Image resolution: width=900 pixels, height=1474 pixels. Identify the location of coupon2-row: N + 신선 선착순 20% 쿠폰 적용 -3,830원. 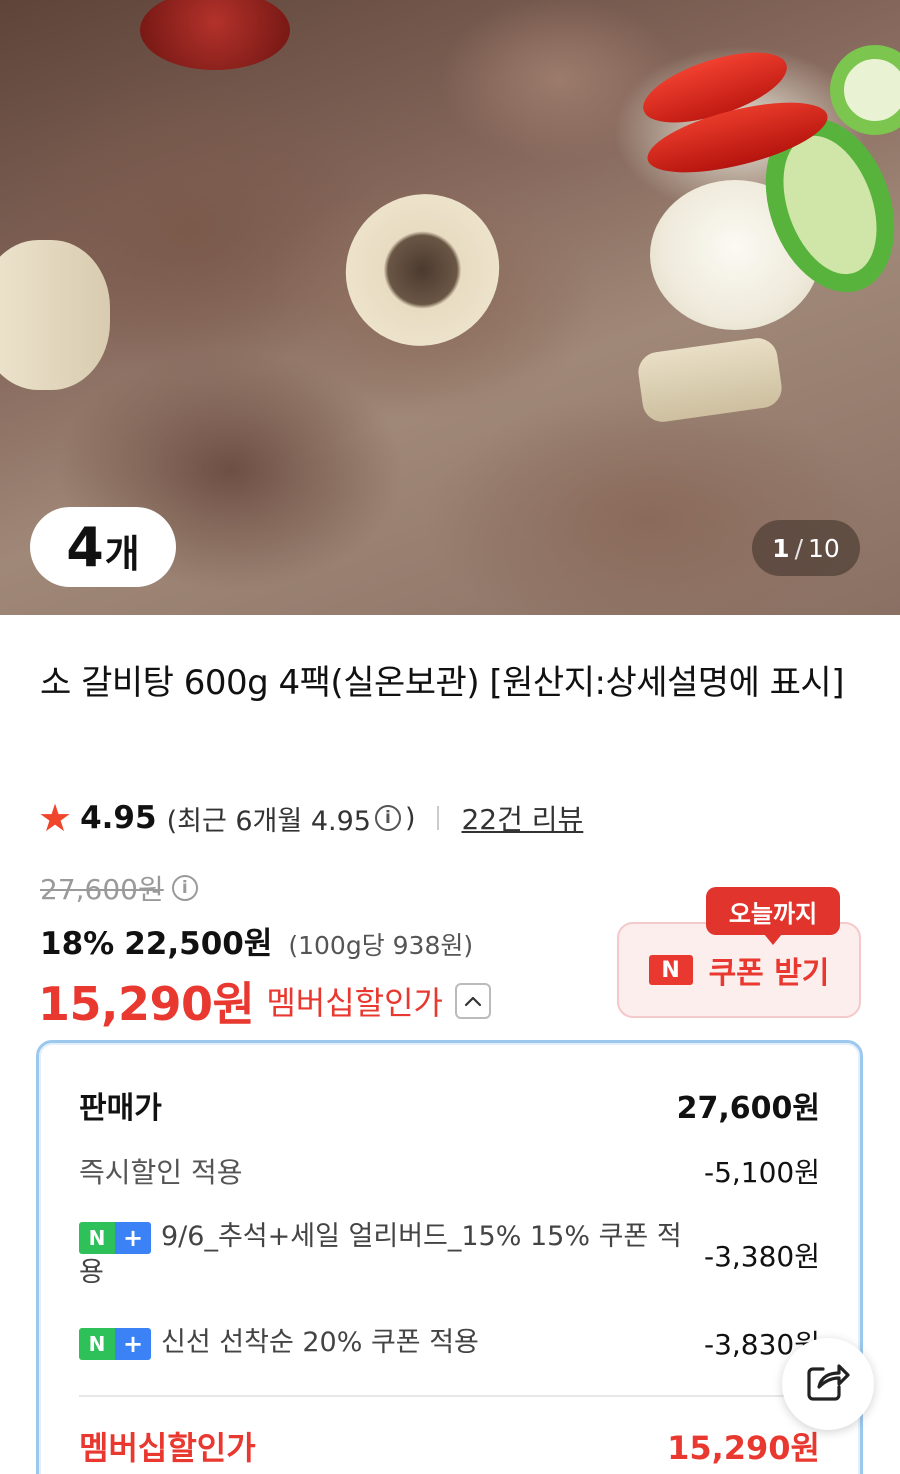
(449, 1343).